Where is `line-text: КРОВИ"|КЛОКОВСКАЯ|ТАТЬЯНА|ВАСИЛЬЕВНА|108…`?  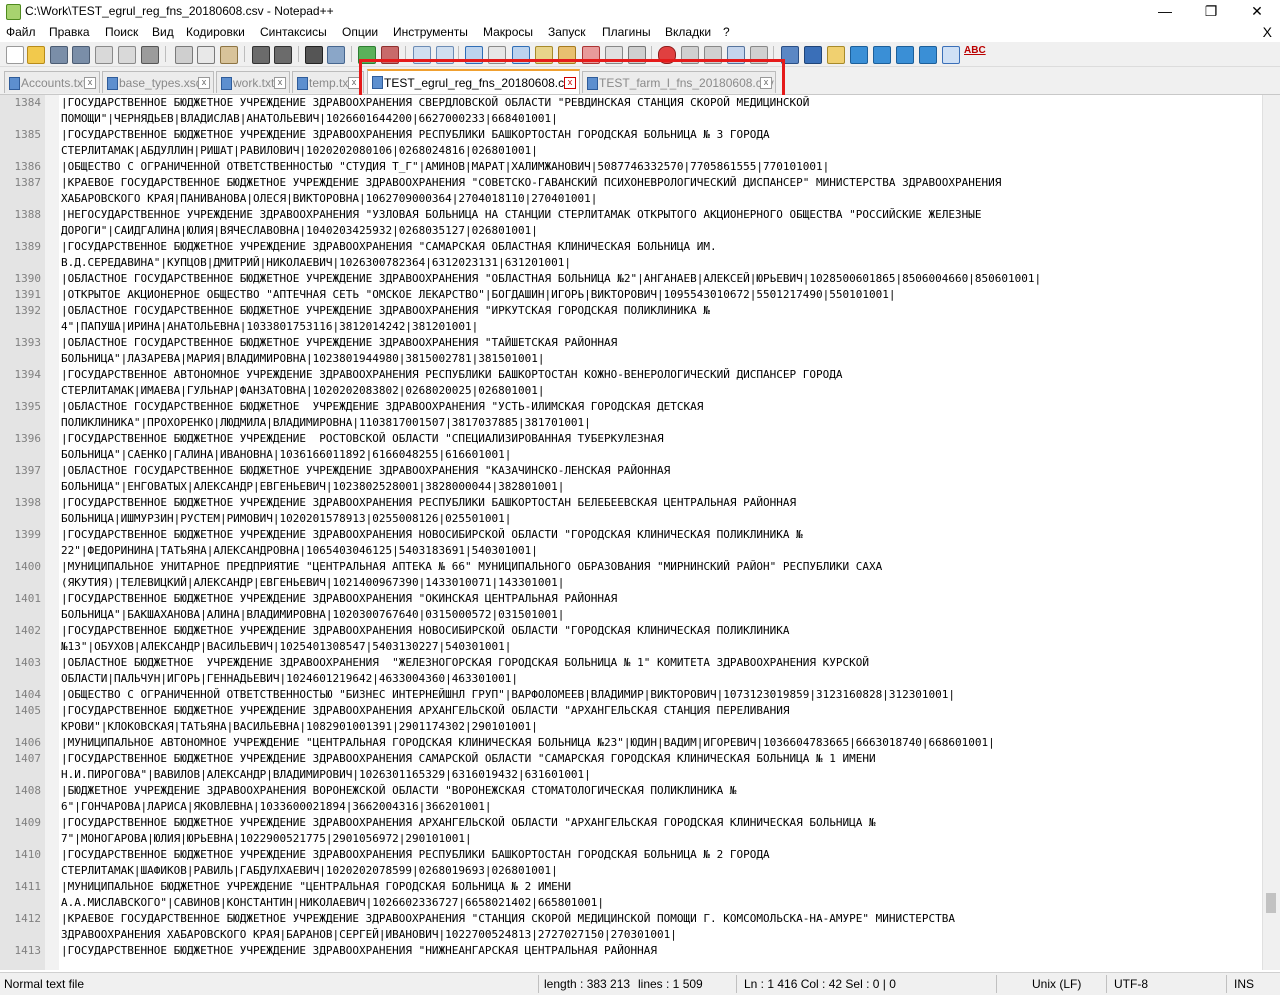
line-text: КРОВИ"|КЛОКОВСКАЯ|ТАТЬЯНА|ВАСИЛЬЕВНА|108… is located at coordinates (299, 727).